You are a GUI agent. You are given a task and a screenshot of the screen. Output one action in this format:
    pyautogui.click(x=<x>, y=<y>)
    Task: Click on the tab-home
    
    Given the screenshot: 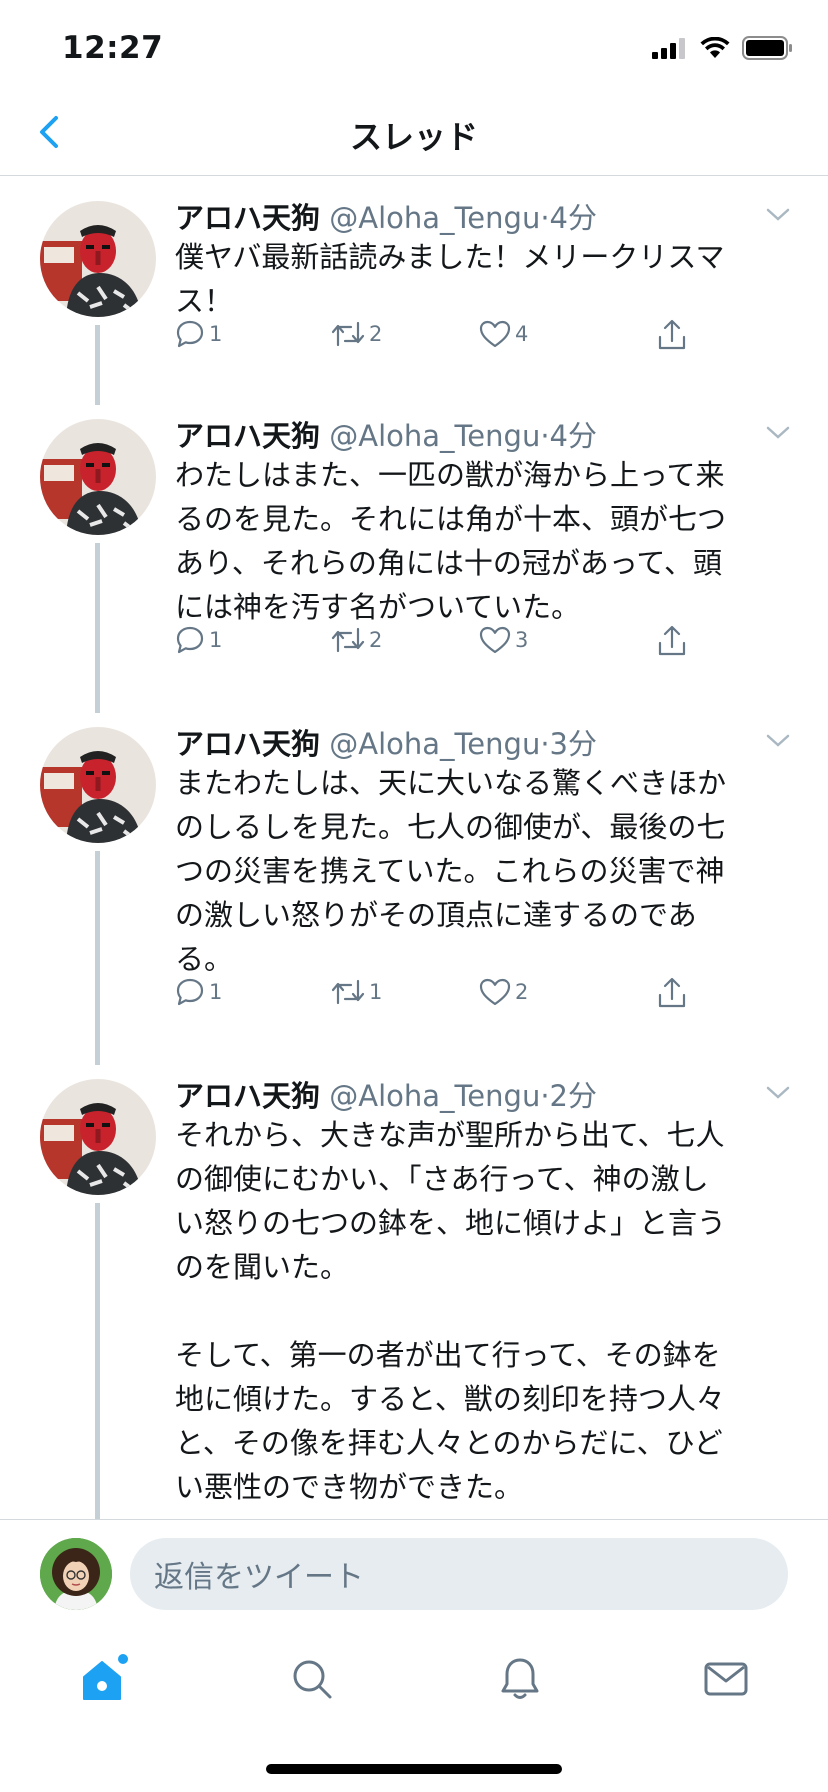 What is the action you would take?
    pyautogui.click(x=104, y=1679)
    